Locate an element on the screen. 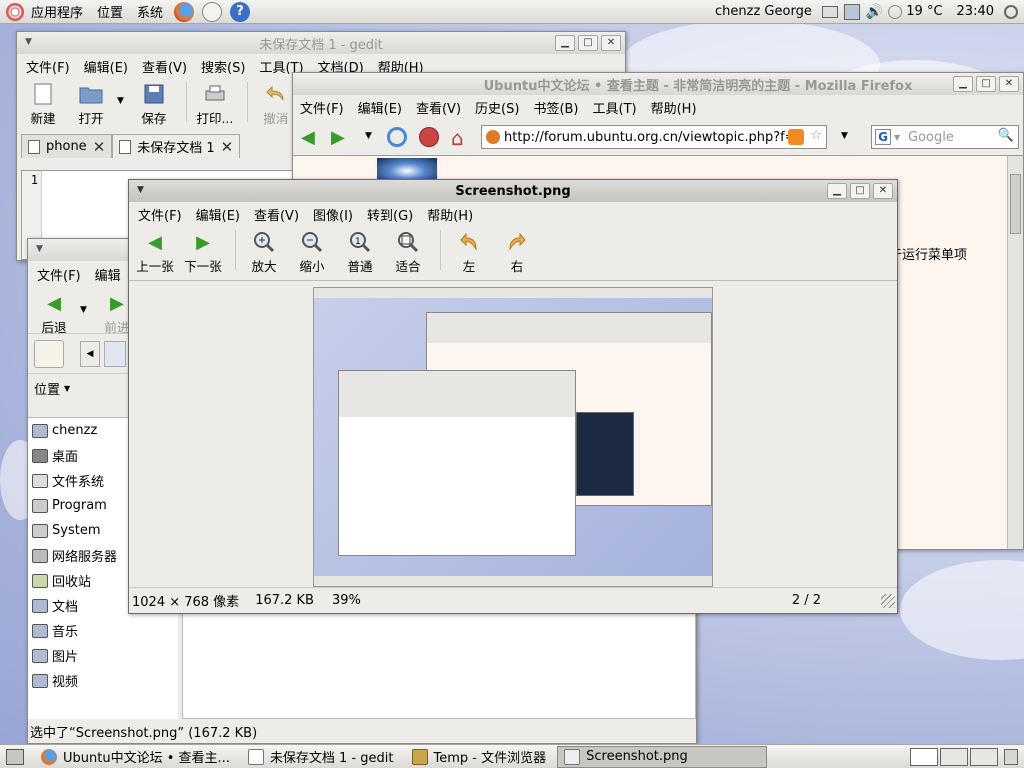  taskbar-item-image-viewer: Screenshot.png is located at coordinates (662, 756).